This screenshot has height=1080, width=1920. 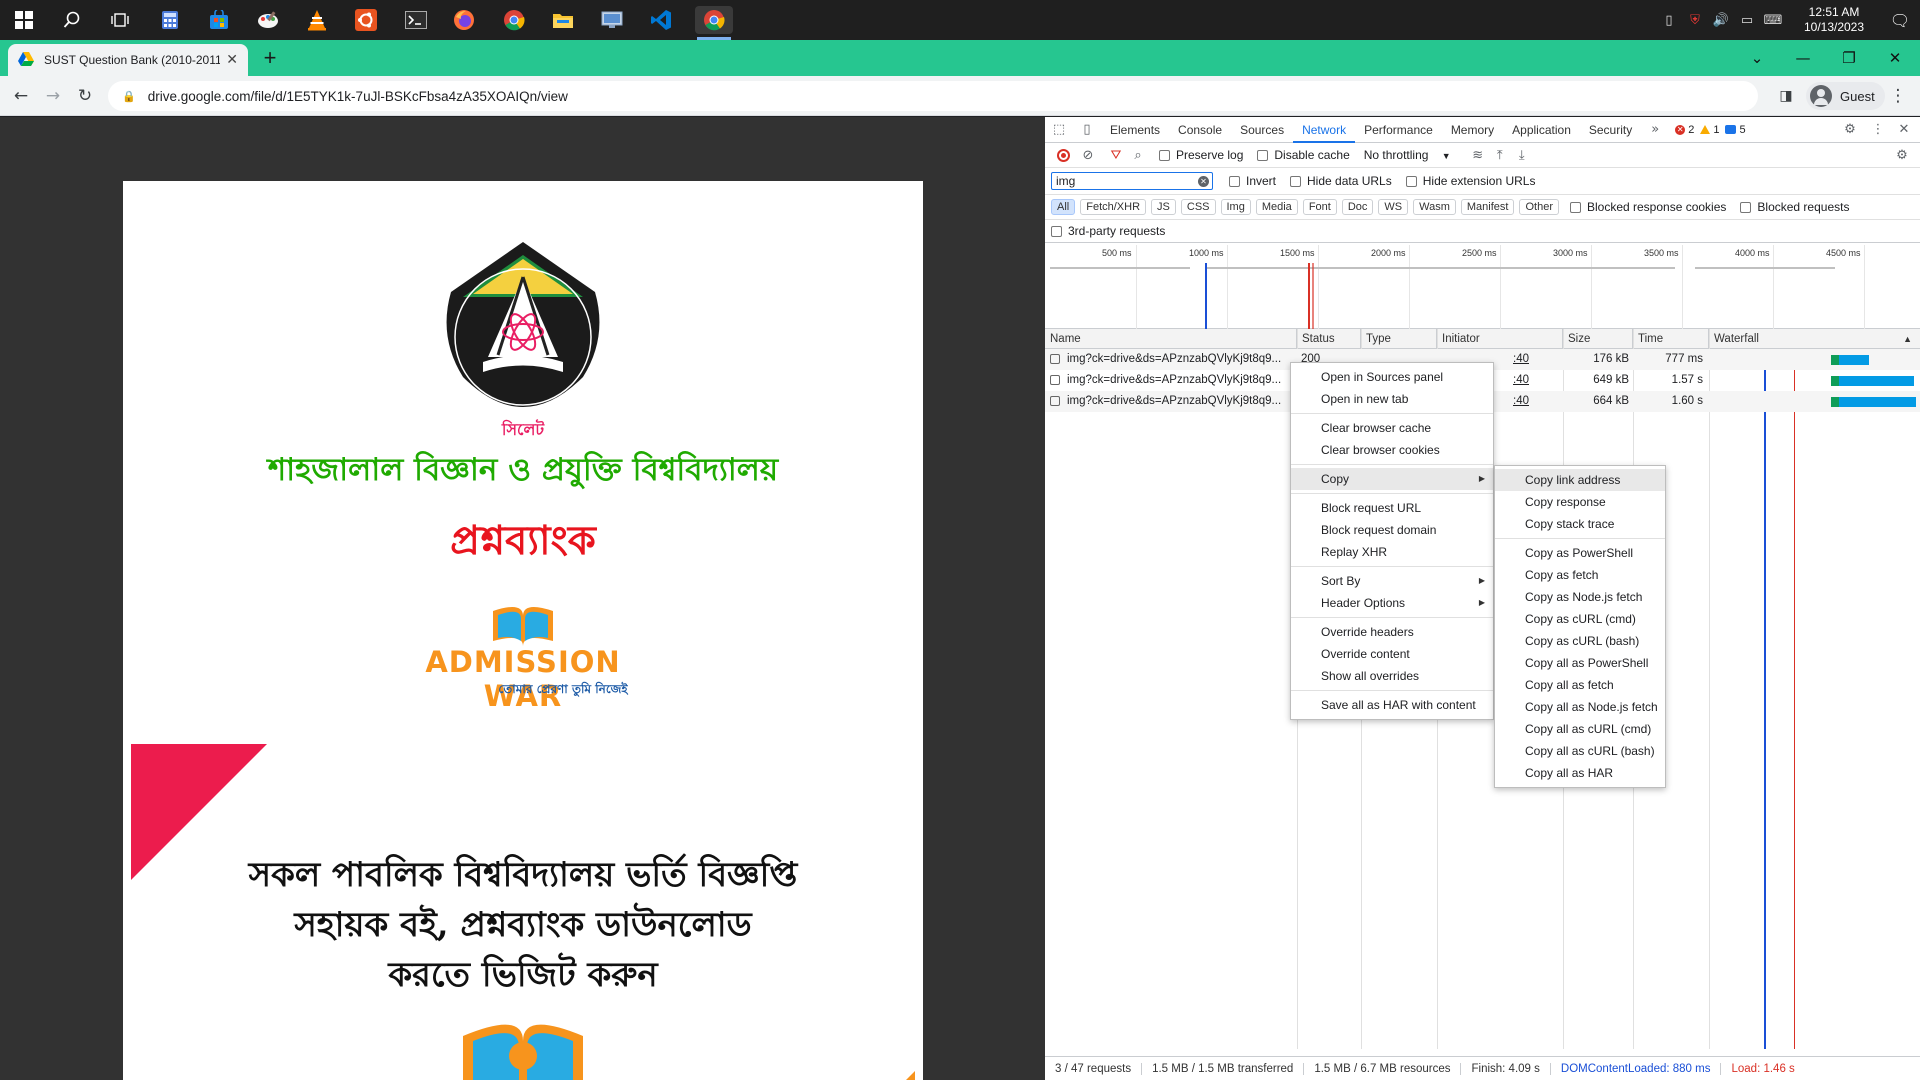 I want to click on hide-extension-urls-checkbox: Hide extension URLs, so click(x=1470, y=181).